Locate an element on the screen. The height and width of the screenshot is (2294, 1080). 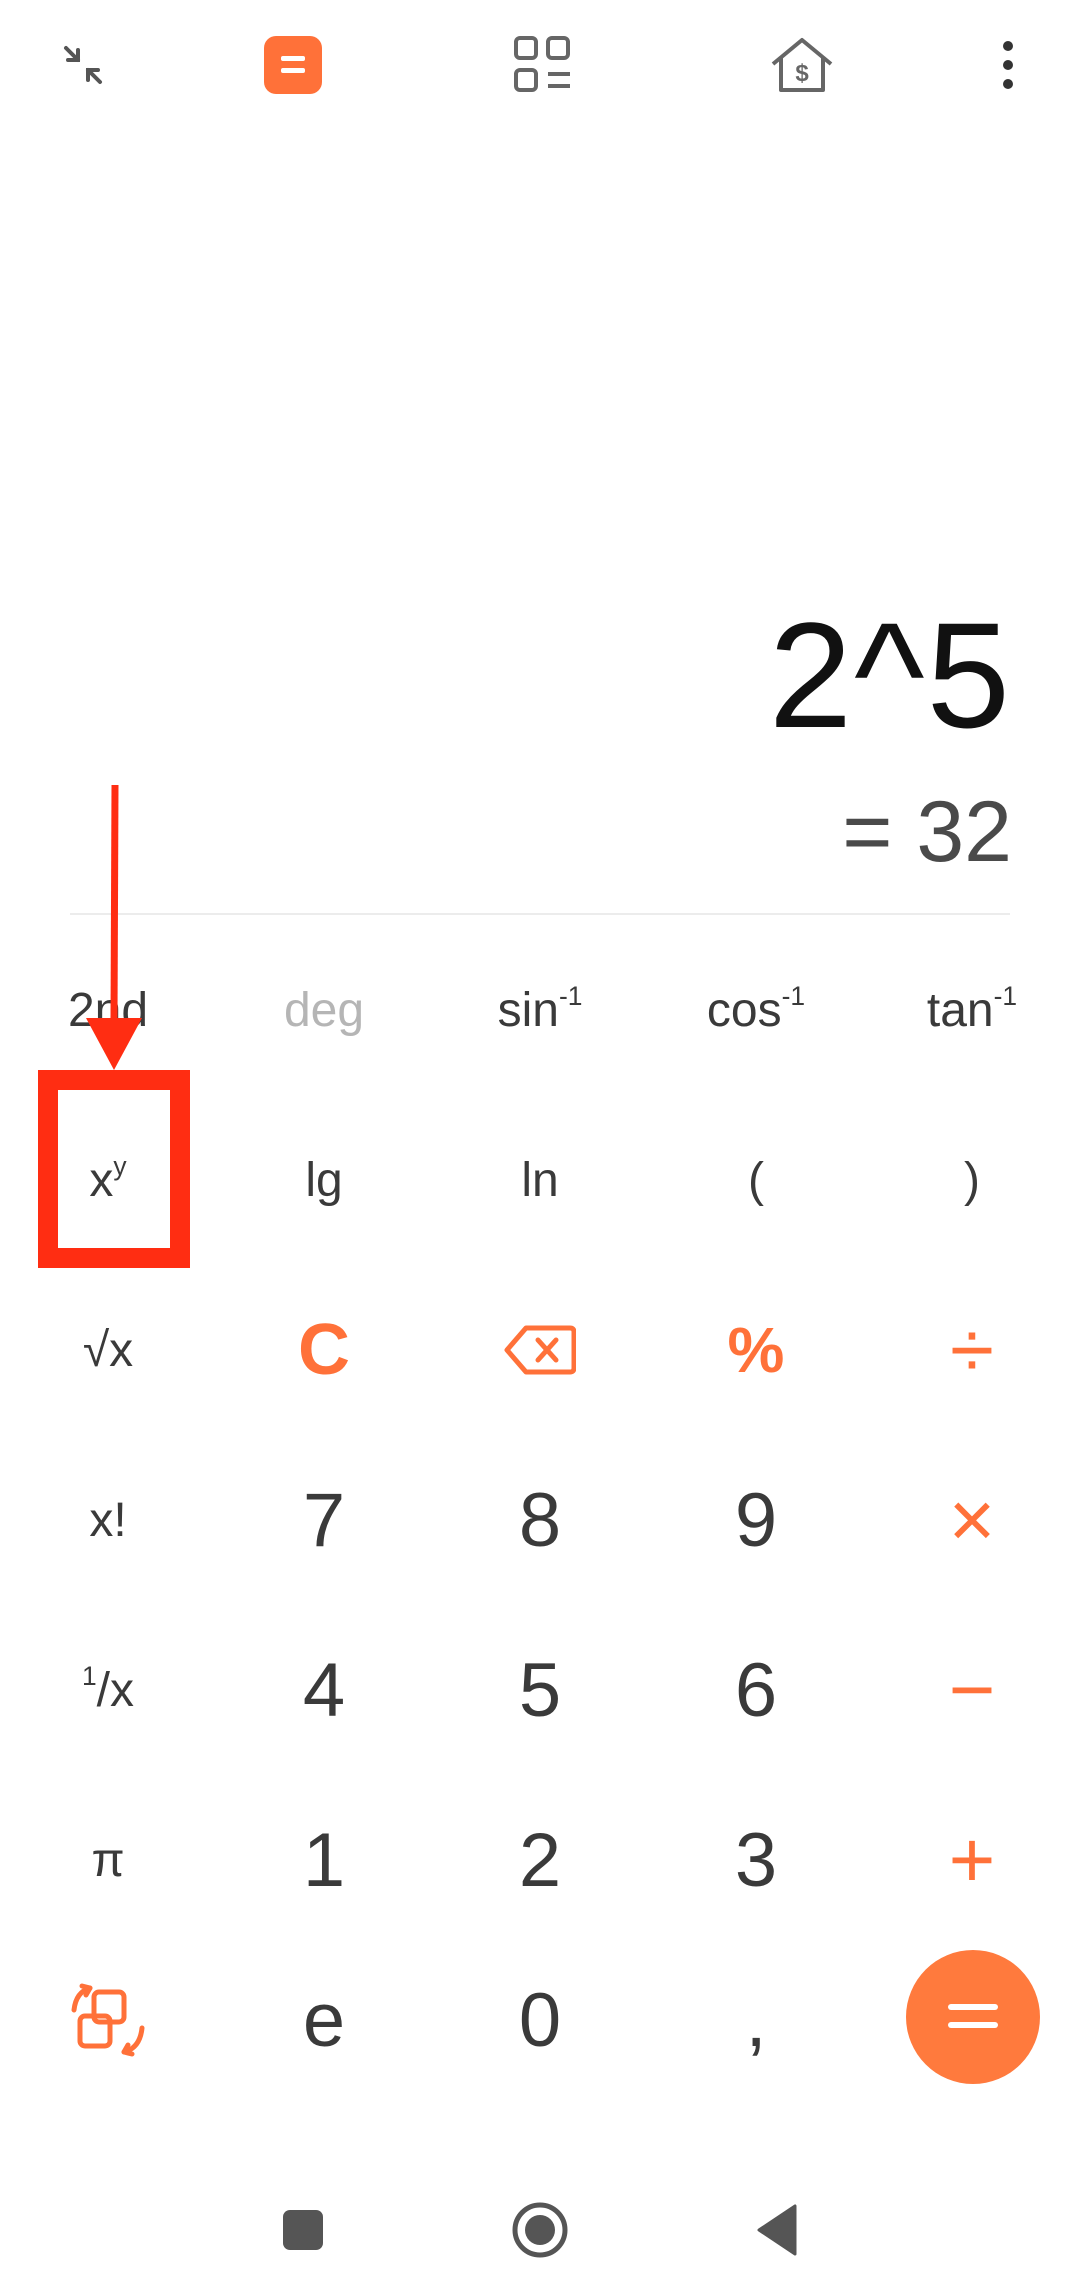
multiply-key: × is located at coordinates (972, 1520).